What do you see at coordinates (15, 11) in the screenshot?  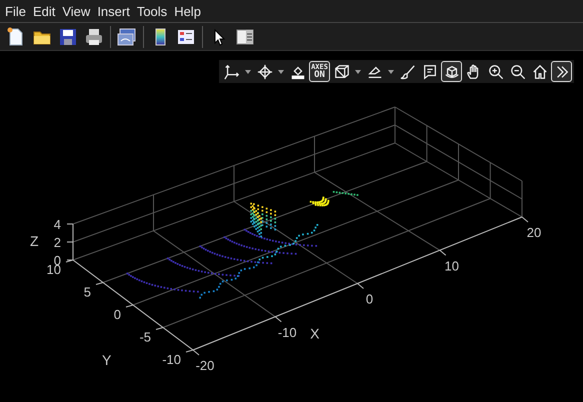 I see `menu-item: File` at bounding box center [15, 11].